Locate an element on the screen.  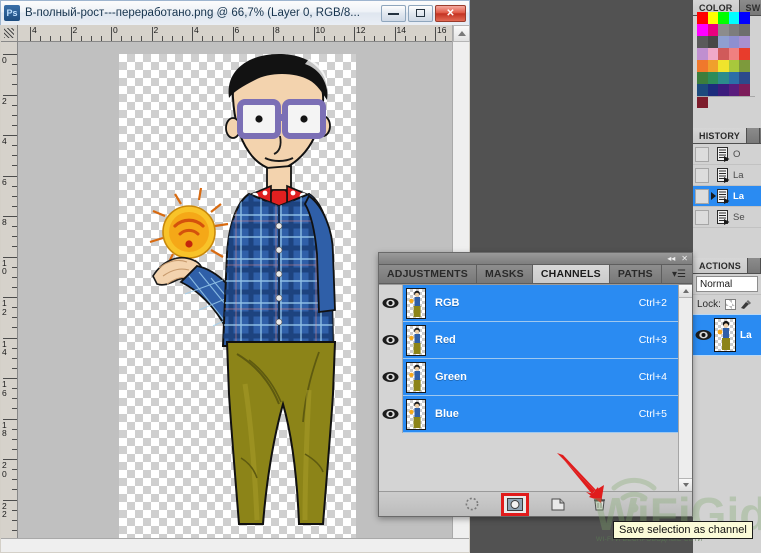
history-item: Se is located at coordinates (727, 217).